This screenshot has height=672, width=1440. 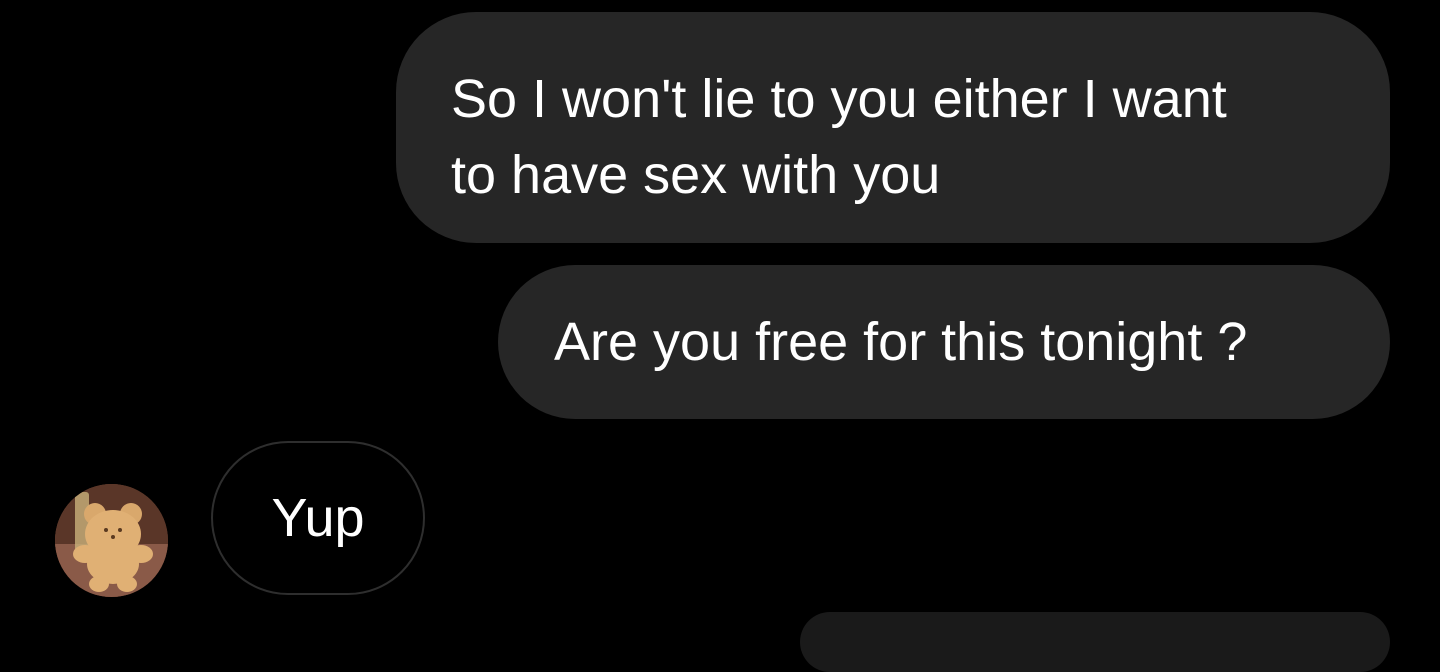 What do you see at coordinates (839, 99) in the screenshot?
I see `message-text-line: So I won't lie to you either I want` at bounding box center [839, 99].